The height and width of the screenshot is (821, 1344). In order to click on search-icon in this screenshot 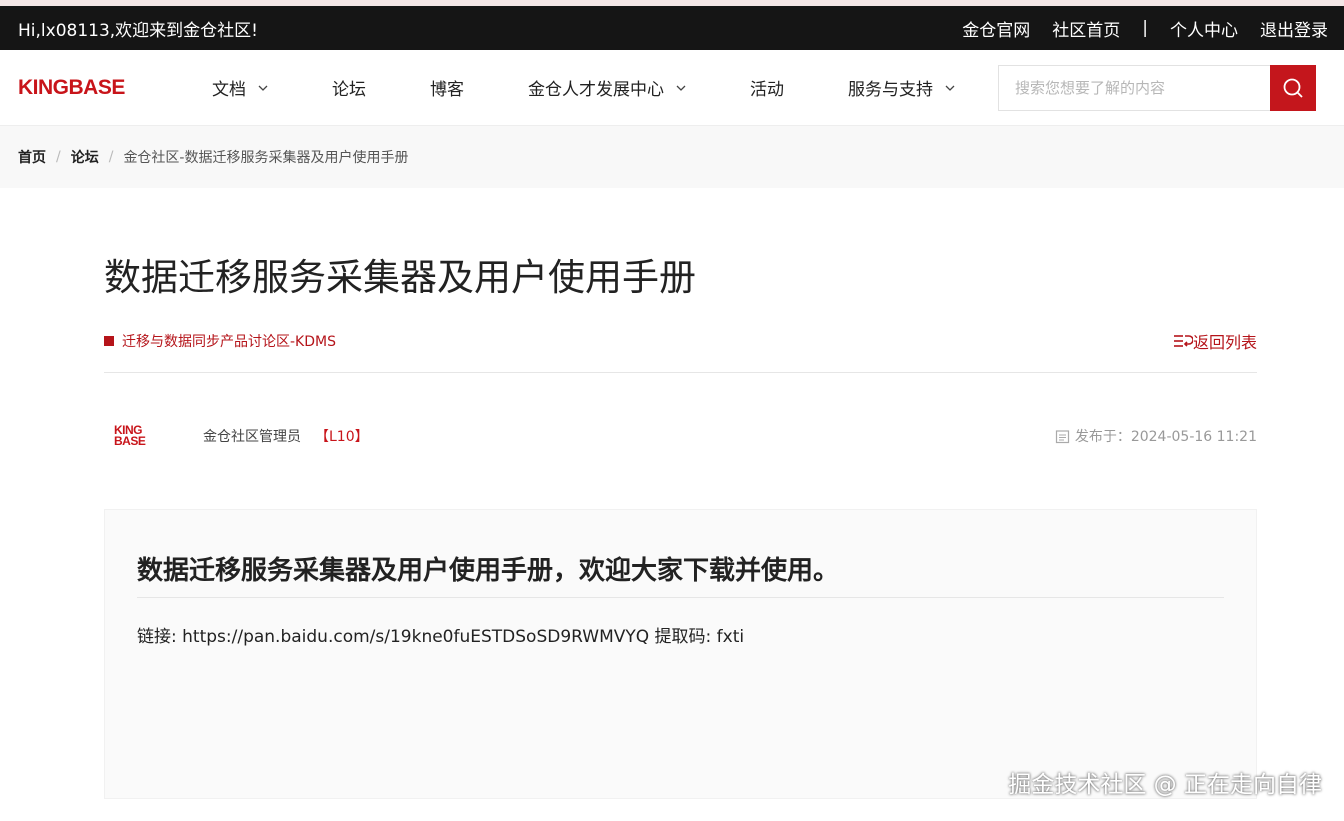, I will do `click(1293, 88)`.